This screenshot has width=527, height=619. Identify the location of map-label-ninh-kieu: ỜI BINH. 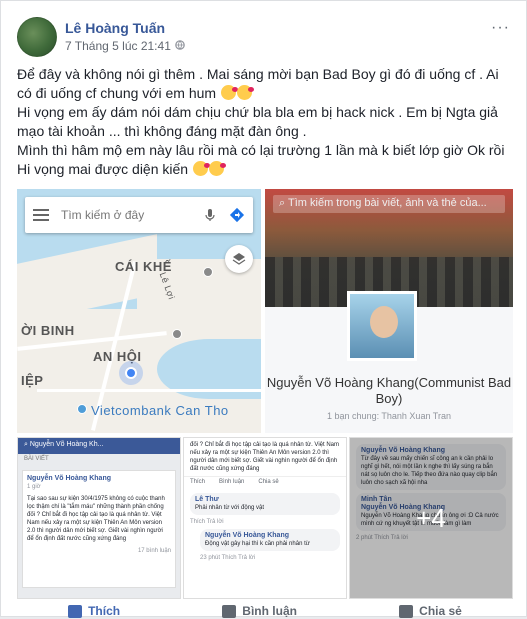
(48, 330).